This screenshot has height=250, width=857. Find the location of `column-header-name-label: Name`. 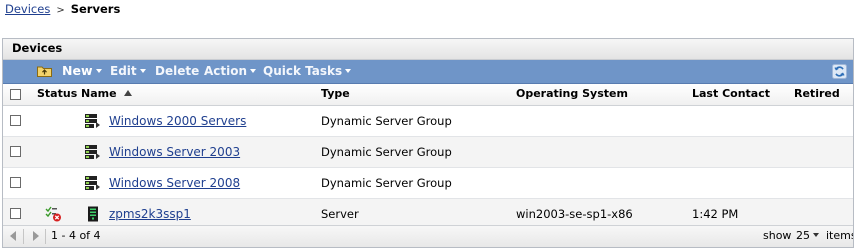

column-header-name-label: Name is located at coordinates (99, 93).